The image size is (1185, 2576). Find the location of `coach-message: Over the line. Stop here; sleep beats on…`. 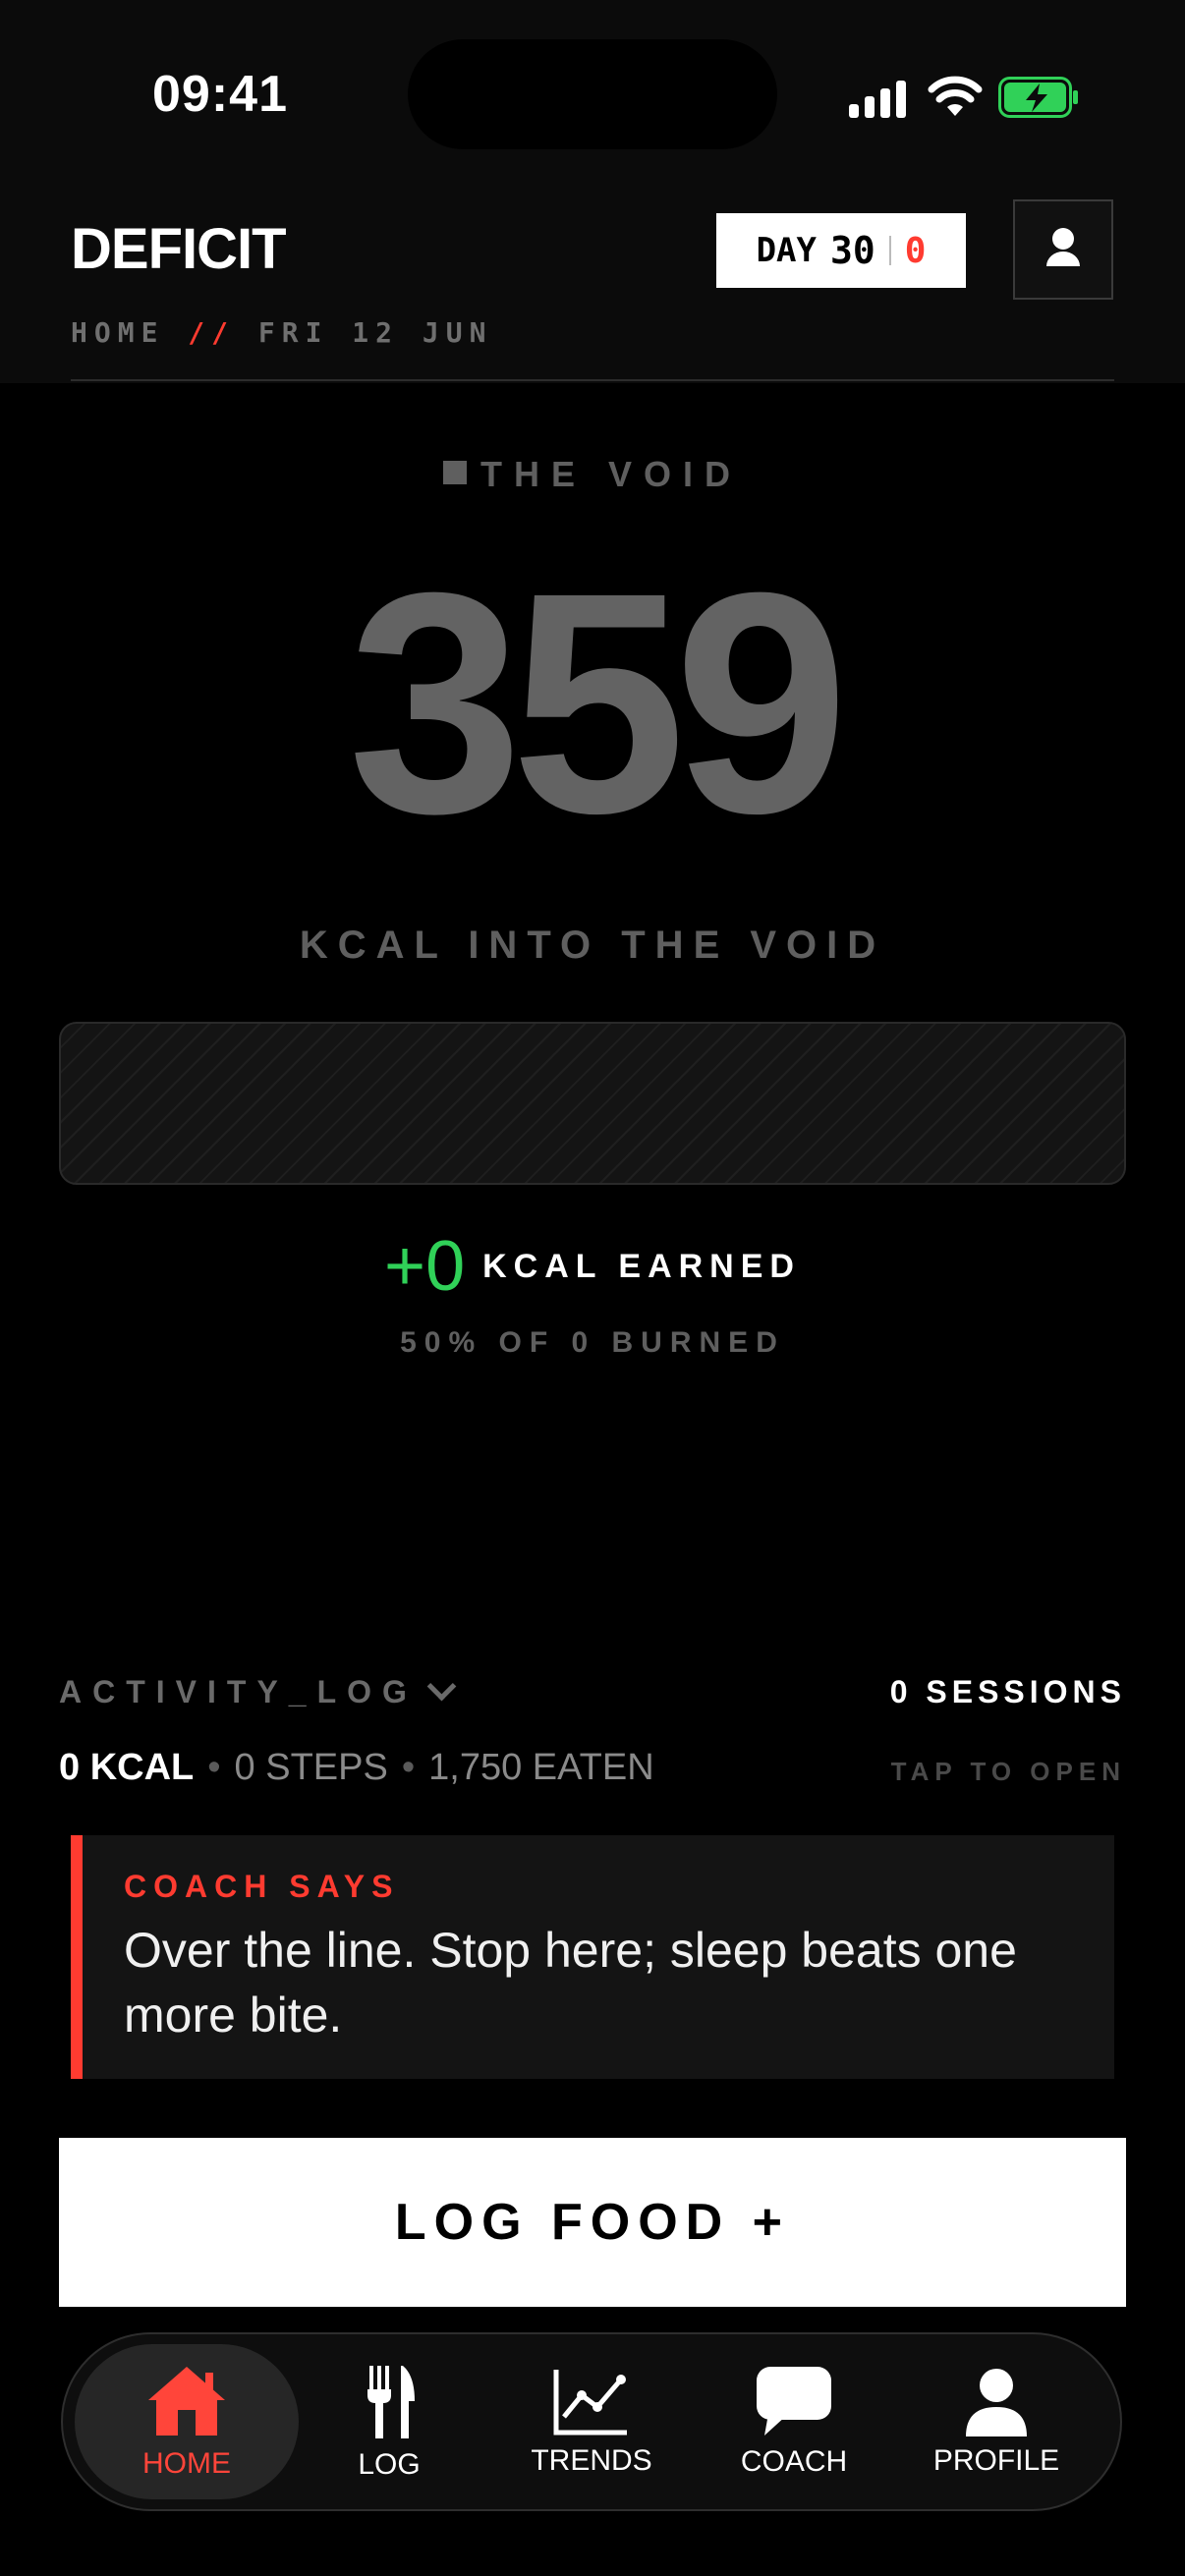

coach-message: Over the line. Stop here; sleep beats on… is located at coordinates (571, 1983).